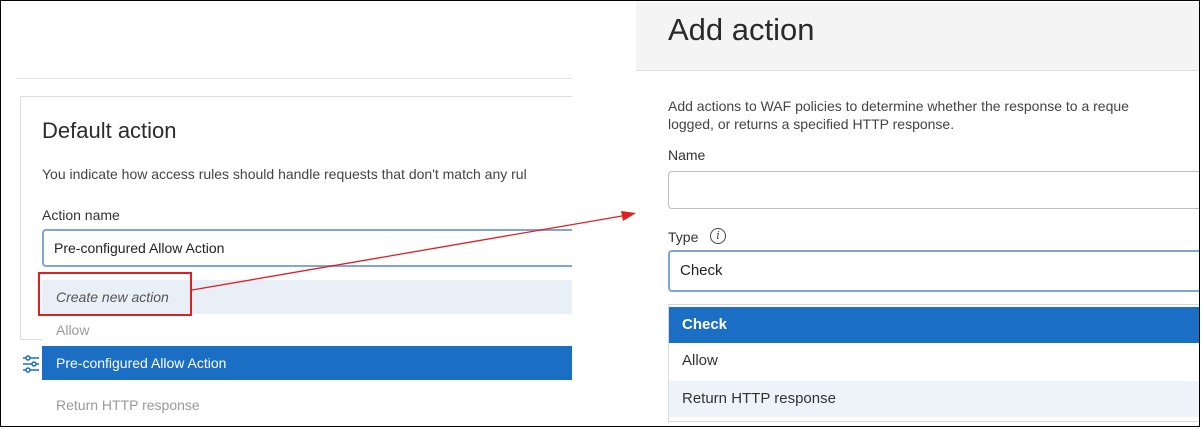 This screenshot has width=1202, height=429. What do you see at coordinates (718, 236) in the screenshot?
I see `info-icon: i` at bounding box center [718, 236].